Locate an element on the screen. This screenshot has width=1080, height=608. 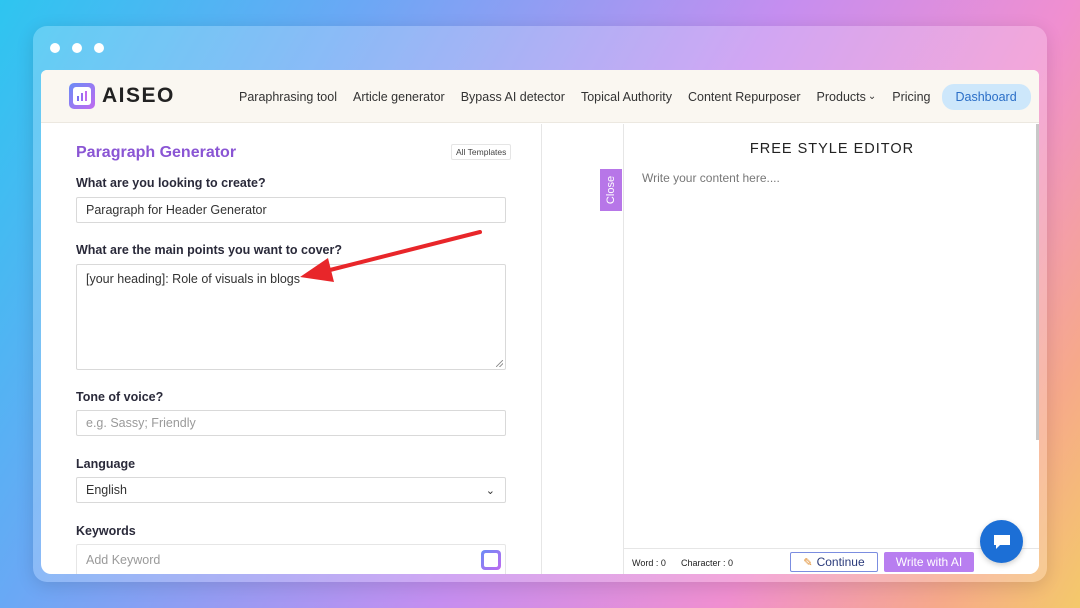
language-label: Language is located at coordinates (106, 464).